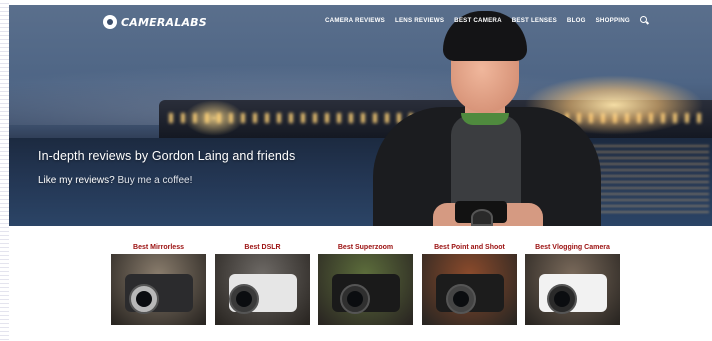  I want to click on tile-image-point-and-shoot, so click(469, 289).